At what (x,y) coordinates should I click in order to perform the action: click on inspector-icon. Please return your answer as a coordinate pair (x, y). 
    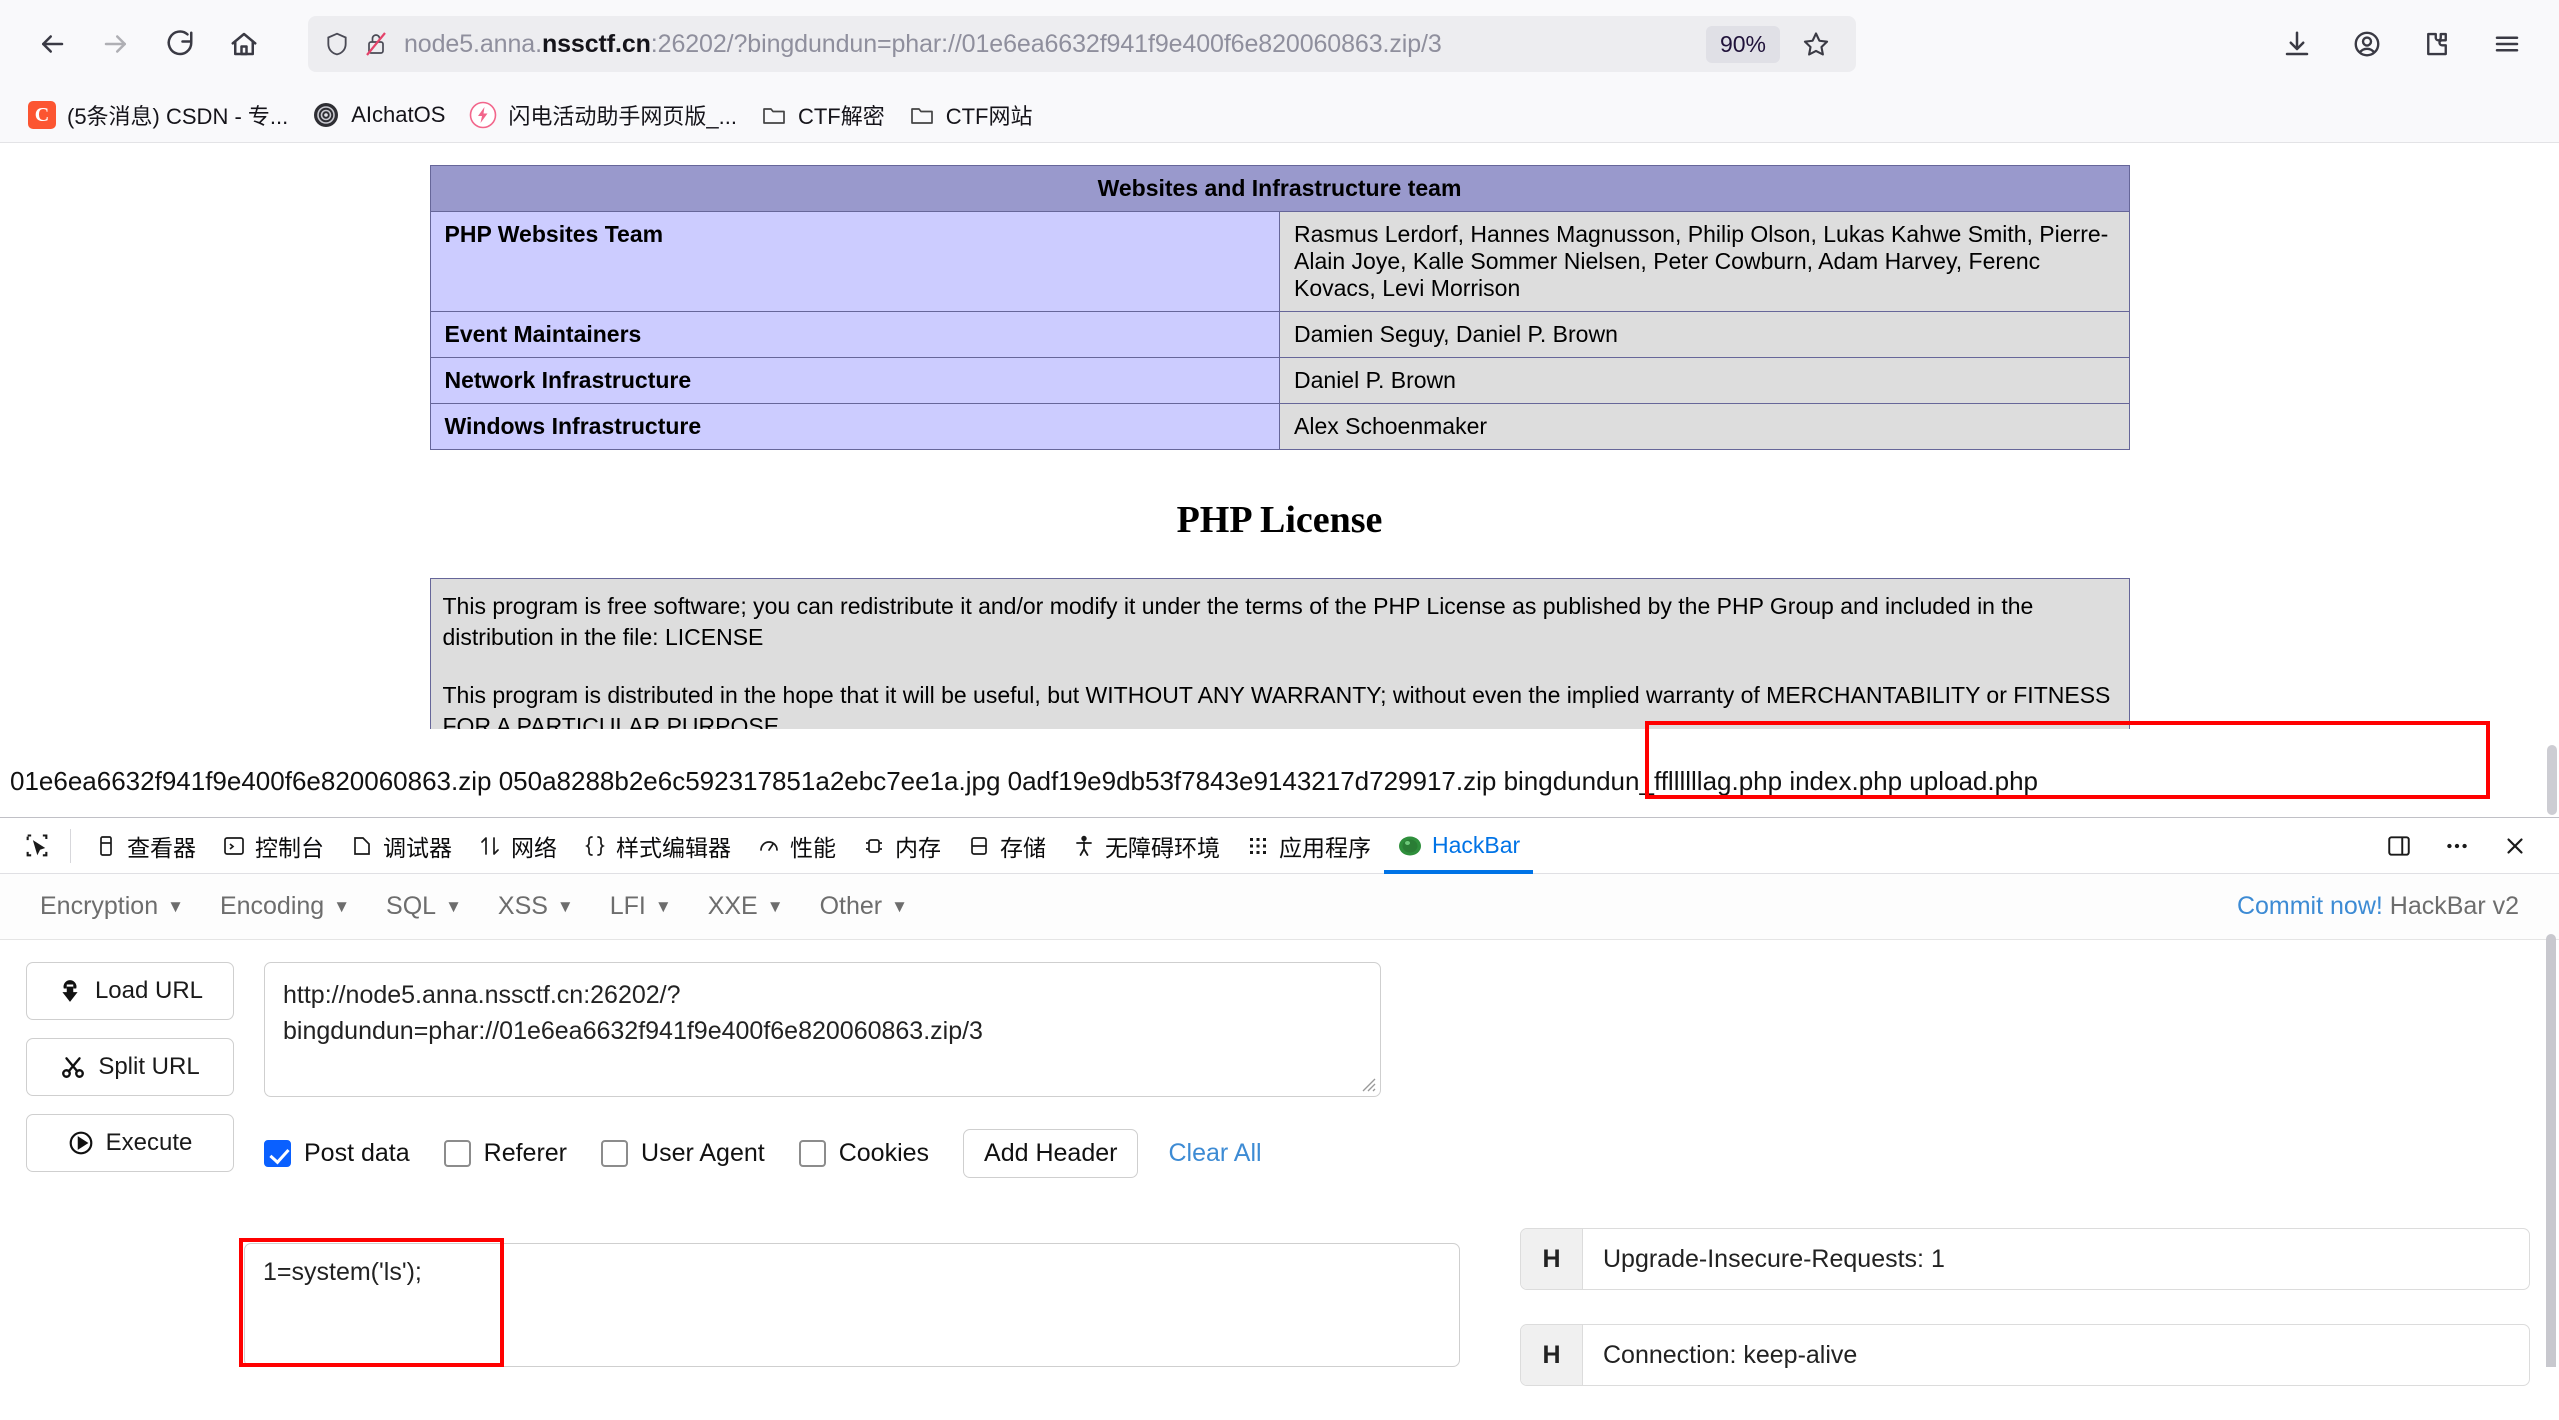
    Looking at the image, I should click on (106, 846).